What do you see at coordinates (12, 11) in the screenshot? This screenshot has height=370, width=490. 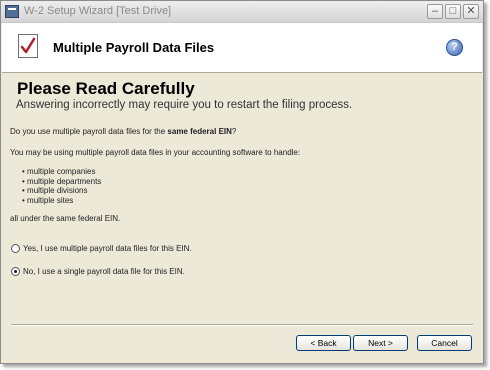 I see `app-icon` at bounding box center [12, 11].